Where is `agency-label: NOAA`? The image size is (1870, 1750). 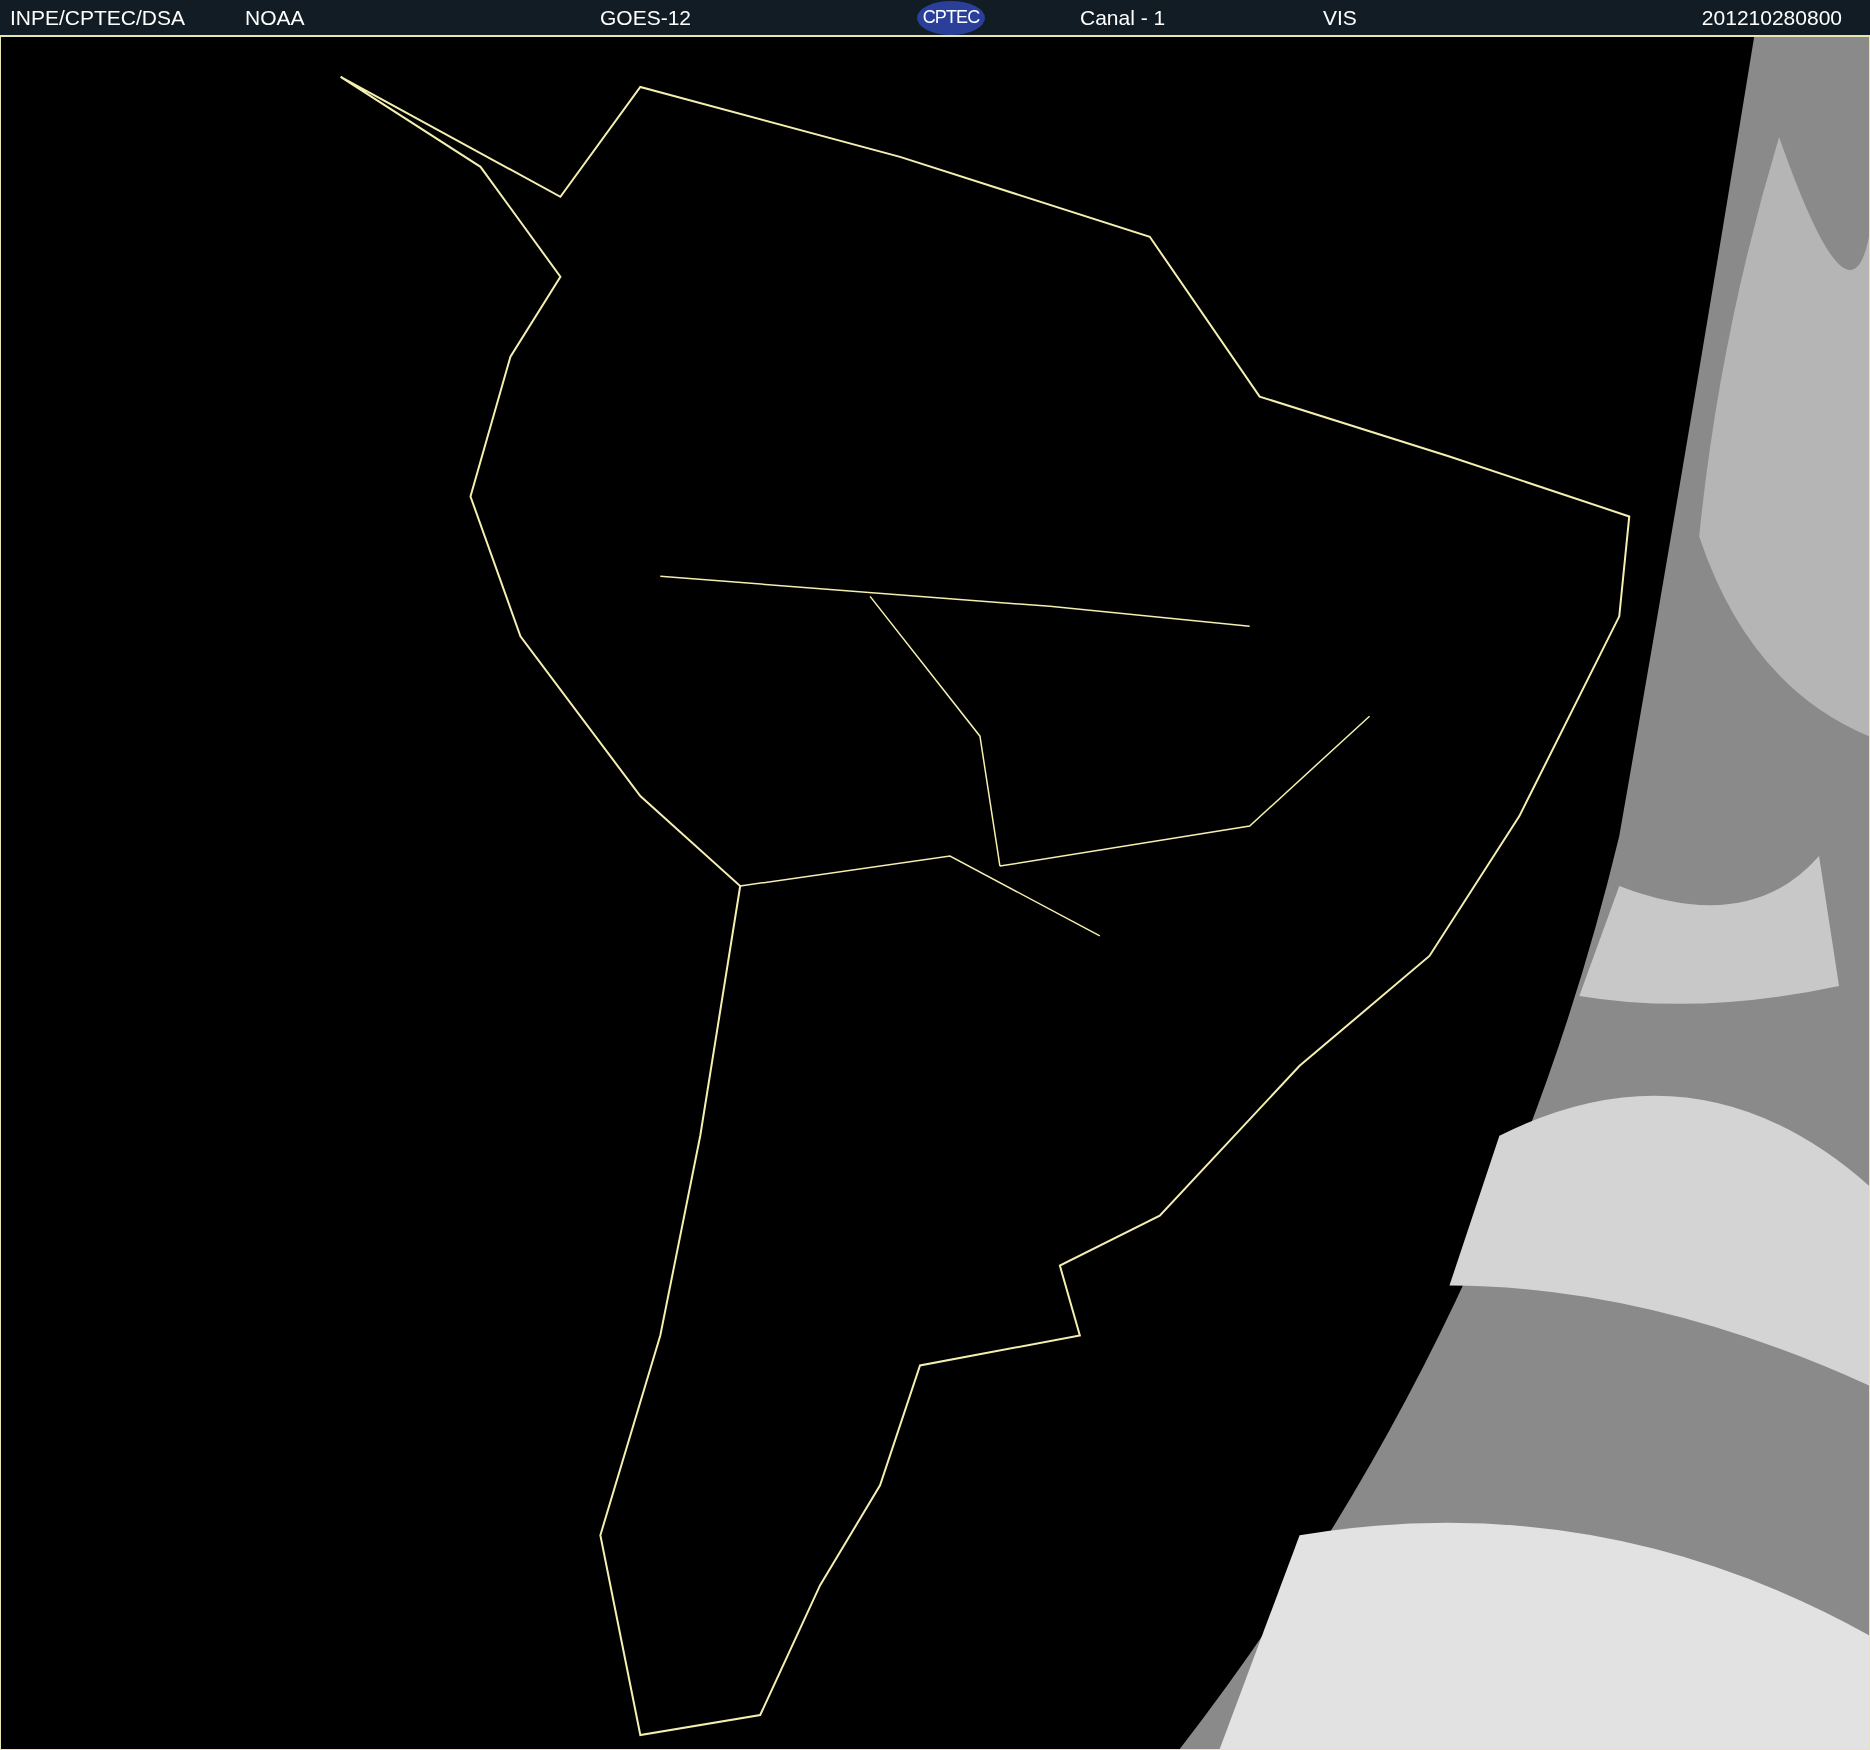 agency-label: NOAA is located at coordinates (275, 17).